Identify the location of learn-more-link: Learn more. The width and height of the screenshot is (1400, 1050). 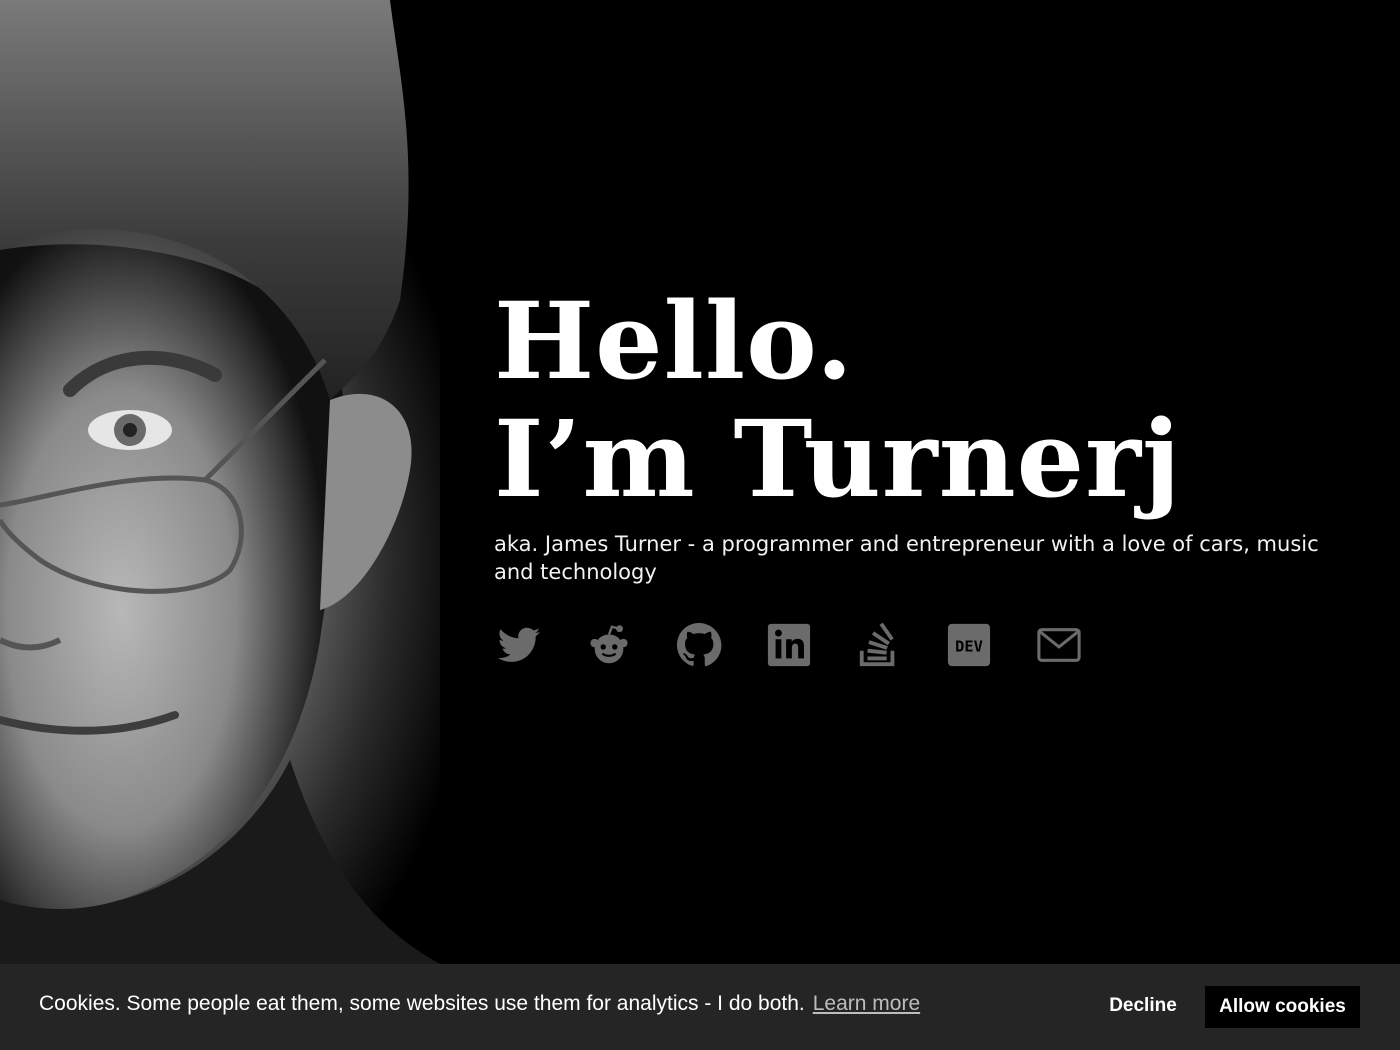
(866, 1003).